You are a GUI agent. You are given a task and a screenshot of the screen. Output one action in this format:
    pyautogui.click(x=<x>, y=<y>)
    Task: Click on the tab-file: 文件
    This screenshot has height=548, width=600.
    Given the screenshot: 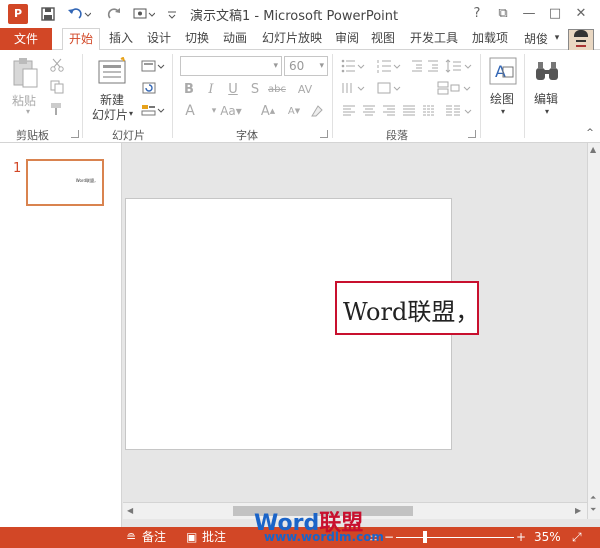 What is the action you would take?
    pyautogui.click(x=26, y=39)
    